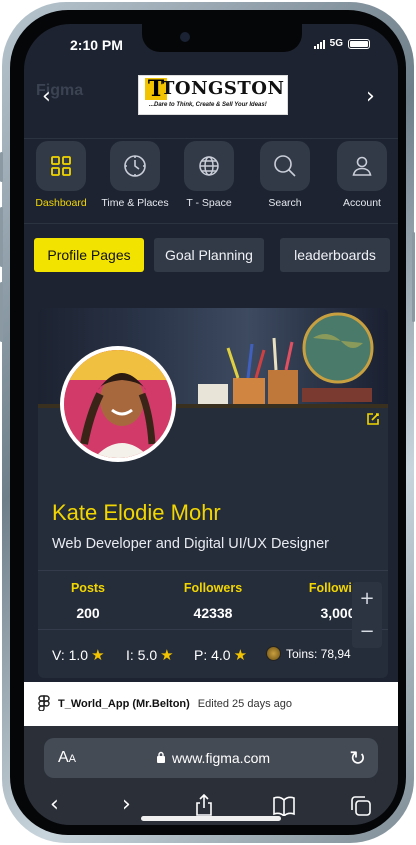 This screenshot has height=845, width=416. What do you see at coordinates (54, 804) in the screenshot?
I see `browser-back-icon: ‹` at bounding box center [54, 804].